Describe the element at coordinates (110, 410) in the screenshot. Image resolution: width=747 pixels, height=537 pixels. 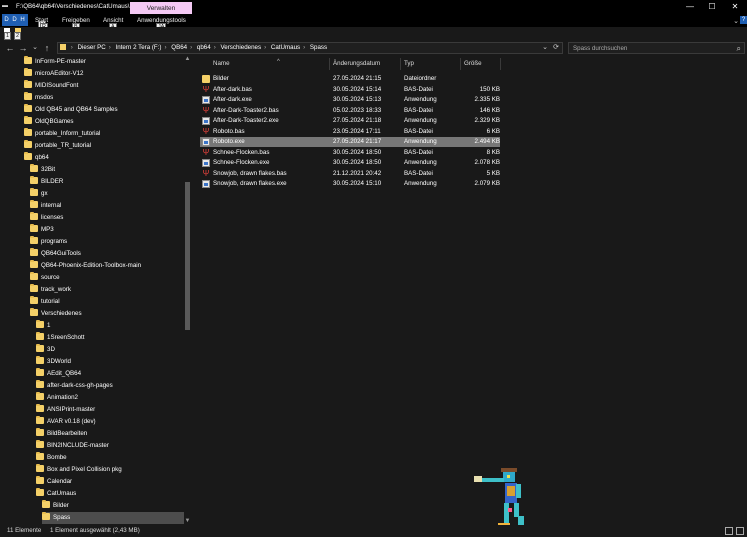
I see `tree-item: ANSIPrint-master` at that location.